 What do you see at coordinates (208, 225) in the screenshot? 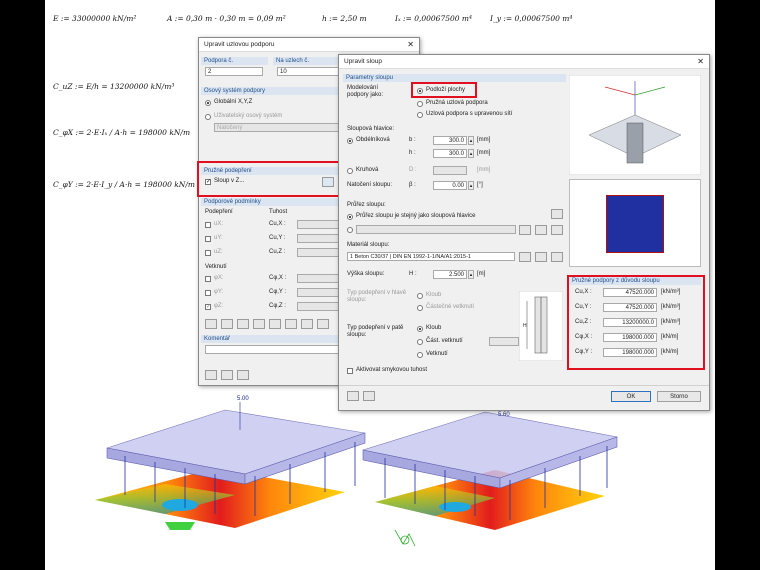
I see `ux-checkbox` at bounding box center [208, 225].